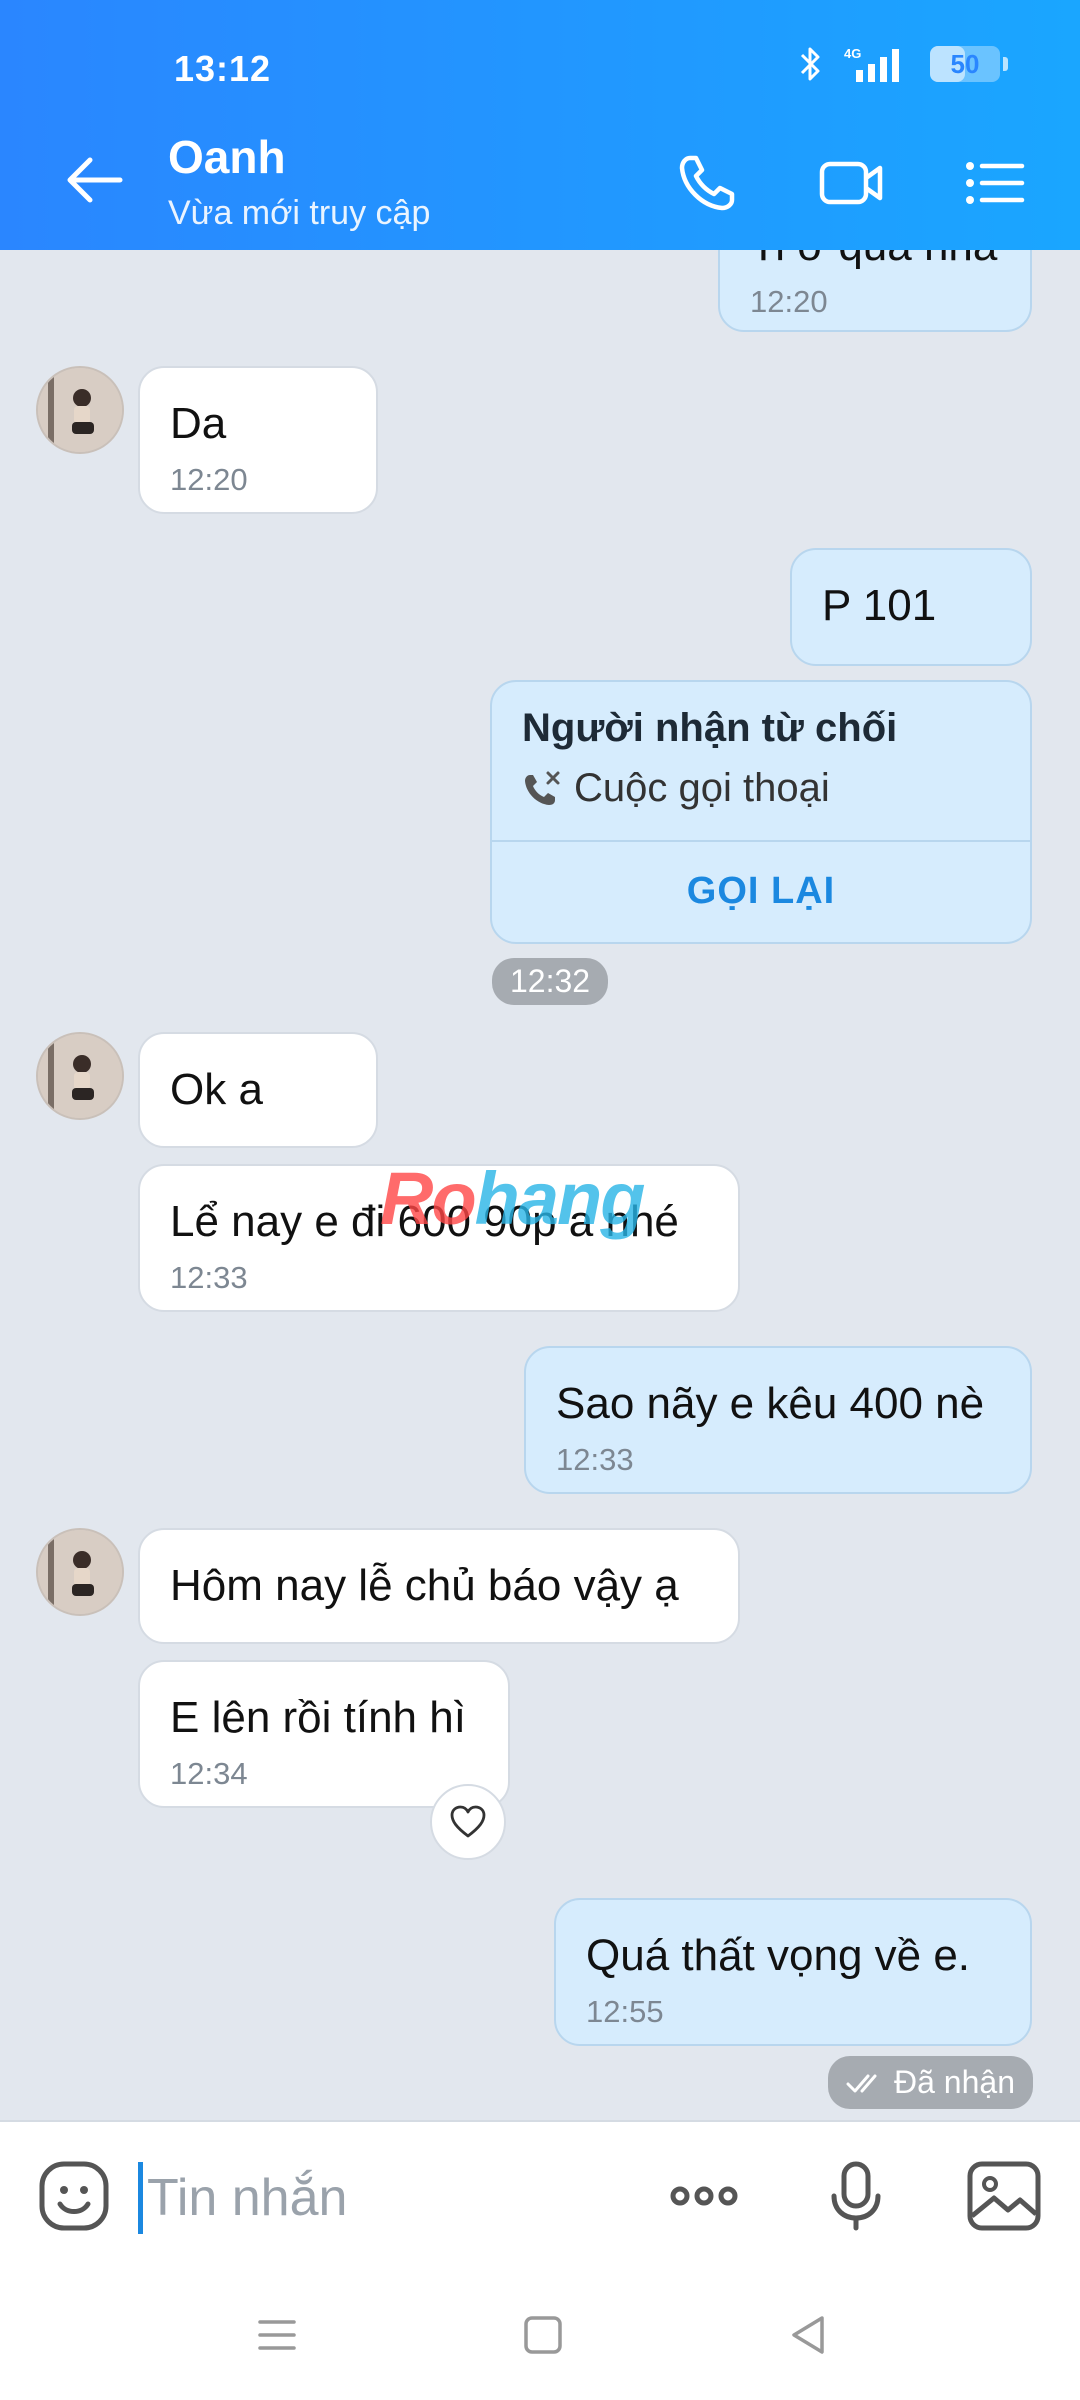 This screenshot has height=2400, width=1080. I want to click on bluetooth-icon, so click(810, 64).